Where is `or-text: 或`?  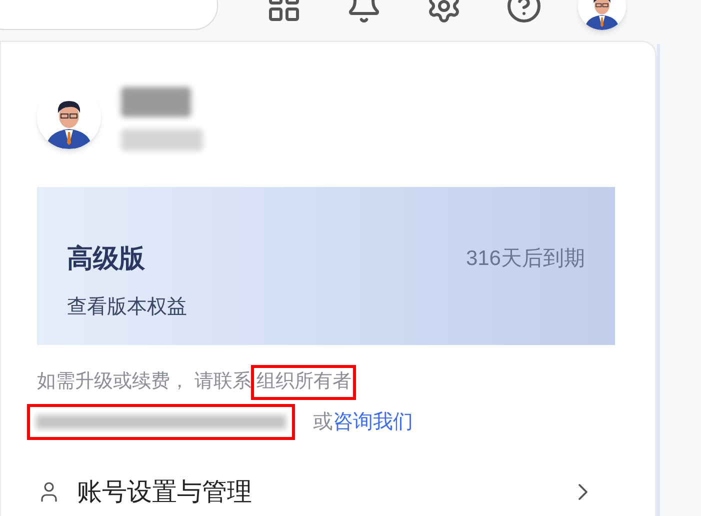 or-text: 或 is located at coordinates (323, 422).